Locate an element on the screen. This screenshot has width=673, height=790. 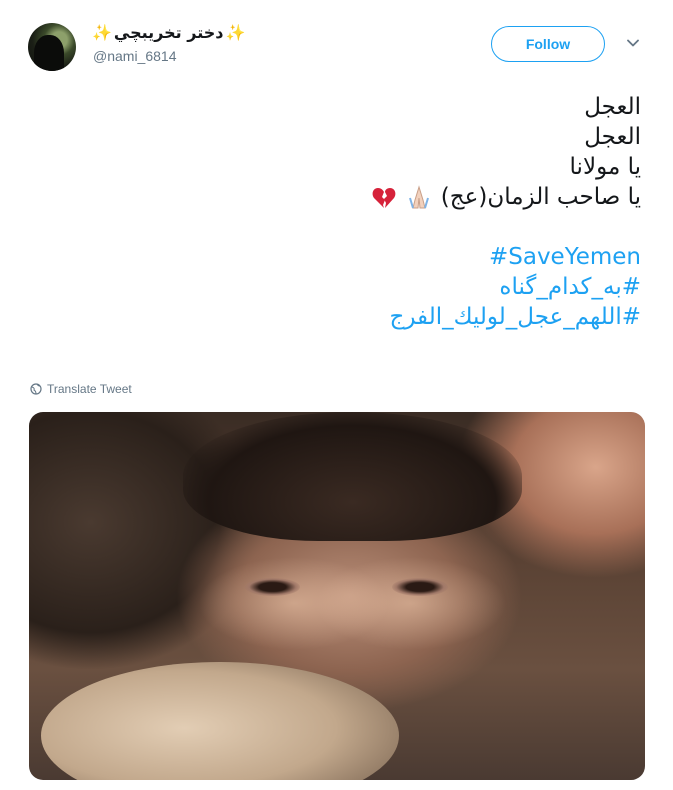
avatar is located at coordinates (52, 47).